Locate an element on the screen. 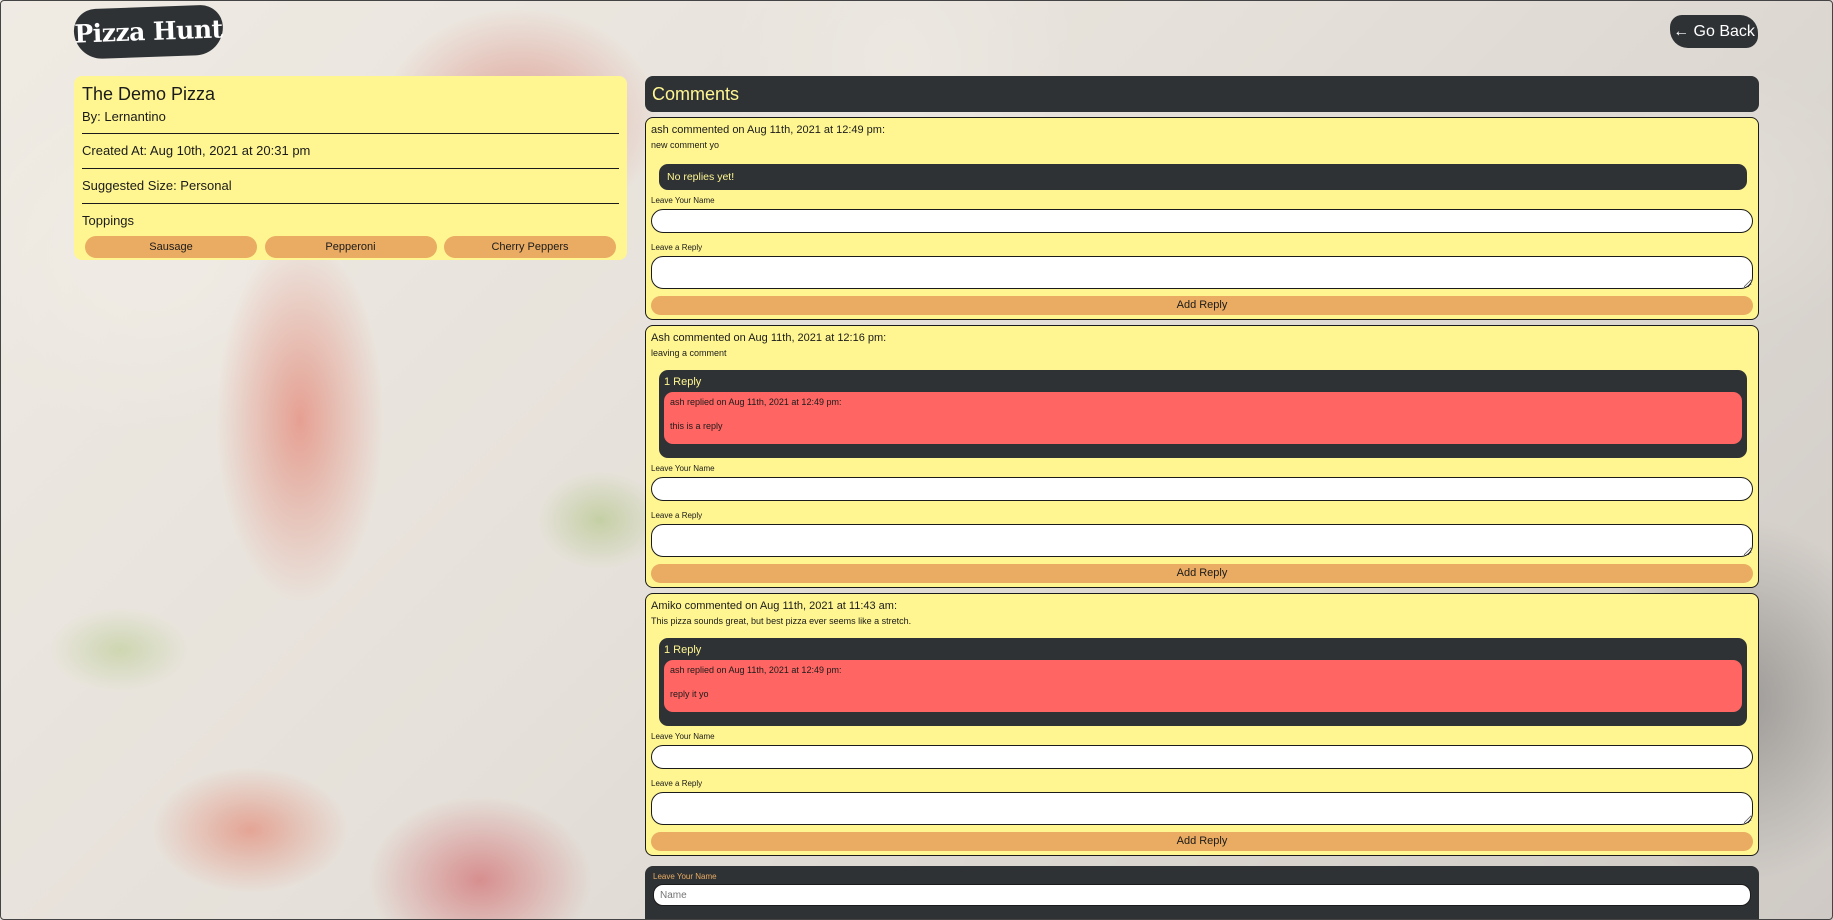  new-comment-form: Leave Your Name is located at coordinates (1202, 893).